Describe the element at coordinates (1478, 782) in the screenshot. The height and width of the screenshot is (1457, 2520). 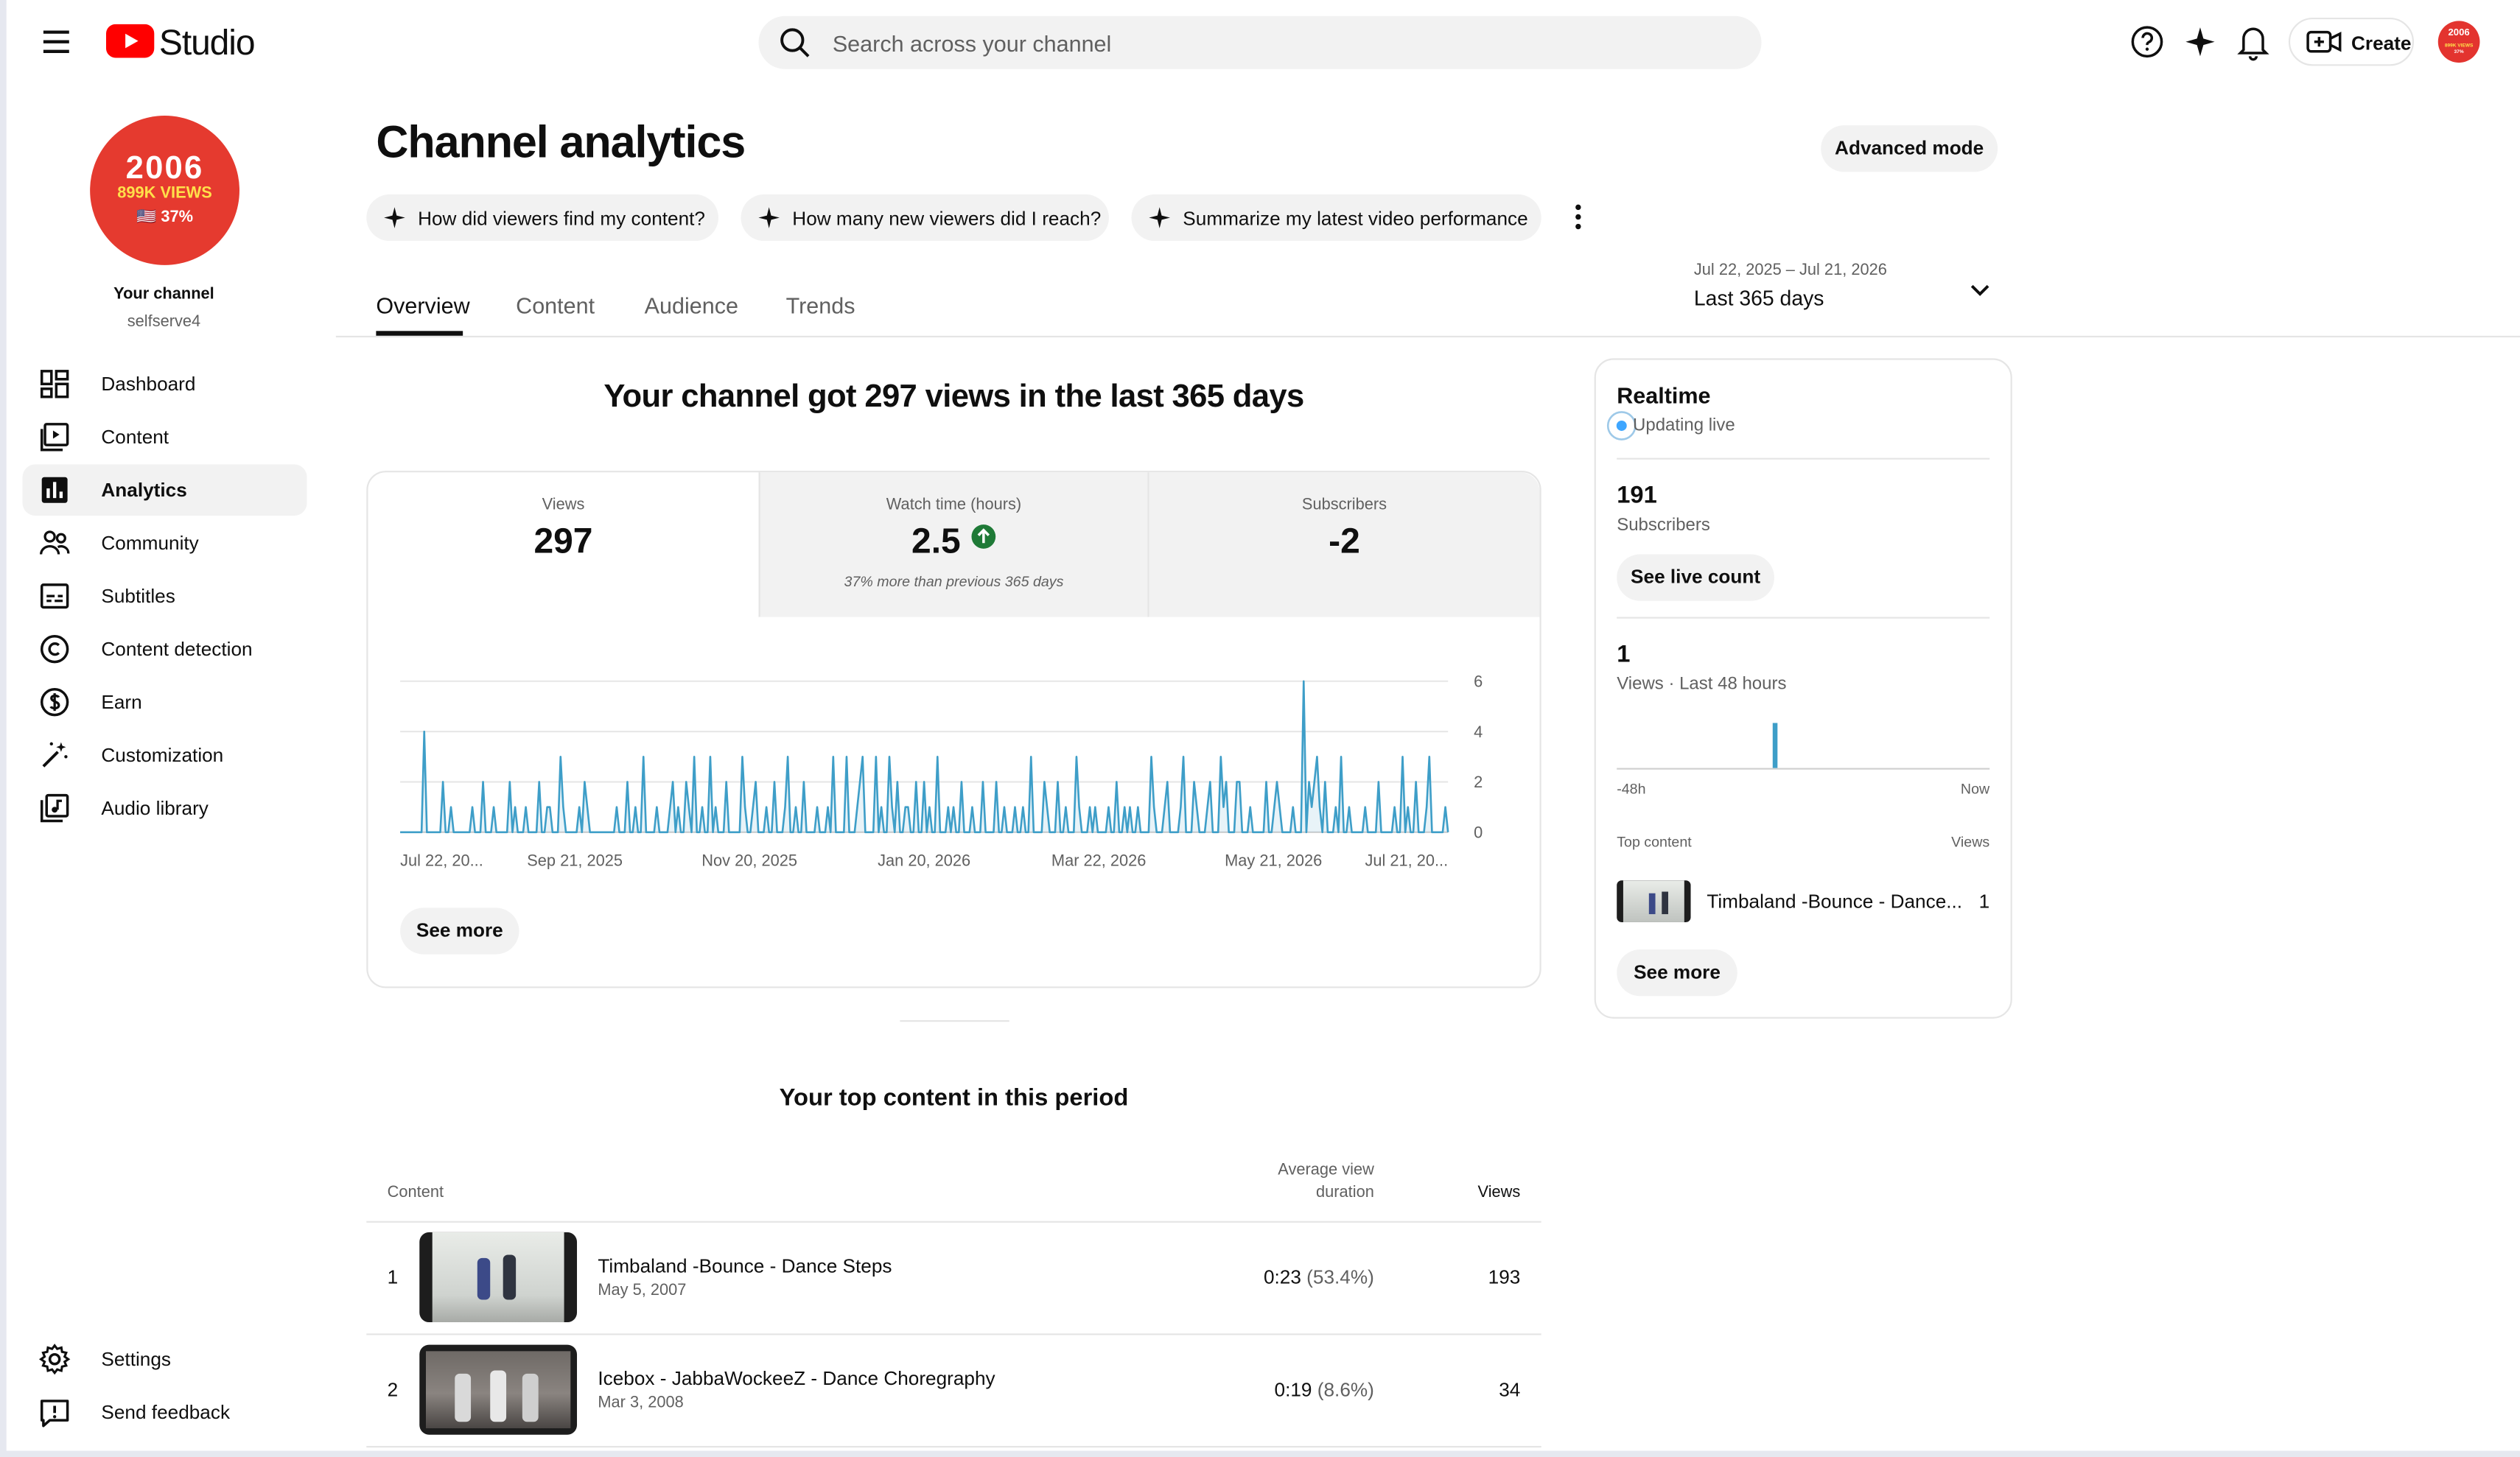
I see `y-tick-label: 2` at that location.